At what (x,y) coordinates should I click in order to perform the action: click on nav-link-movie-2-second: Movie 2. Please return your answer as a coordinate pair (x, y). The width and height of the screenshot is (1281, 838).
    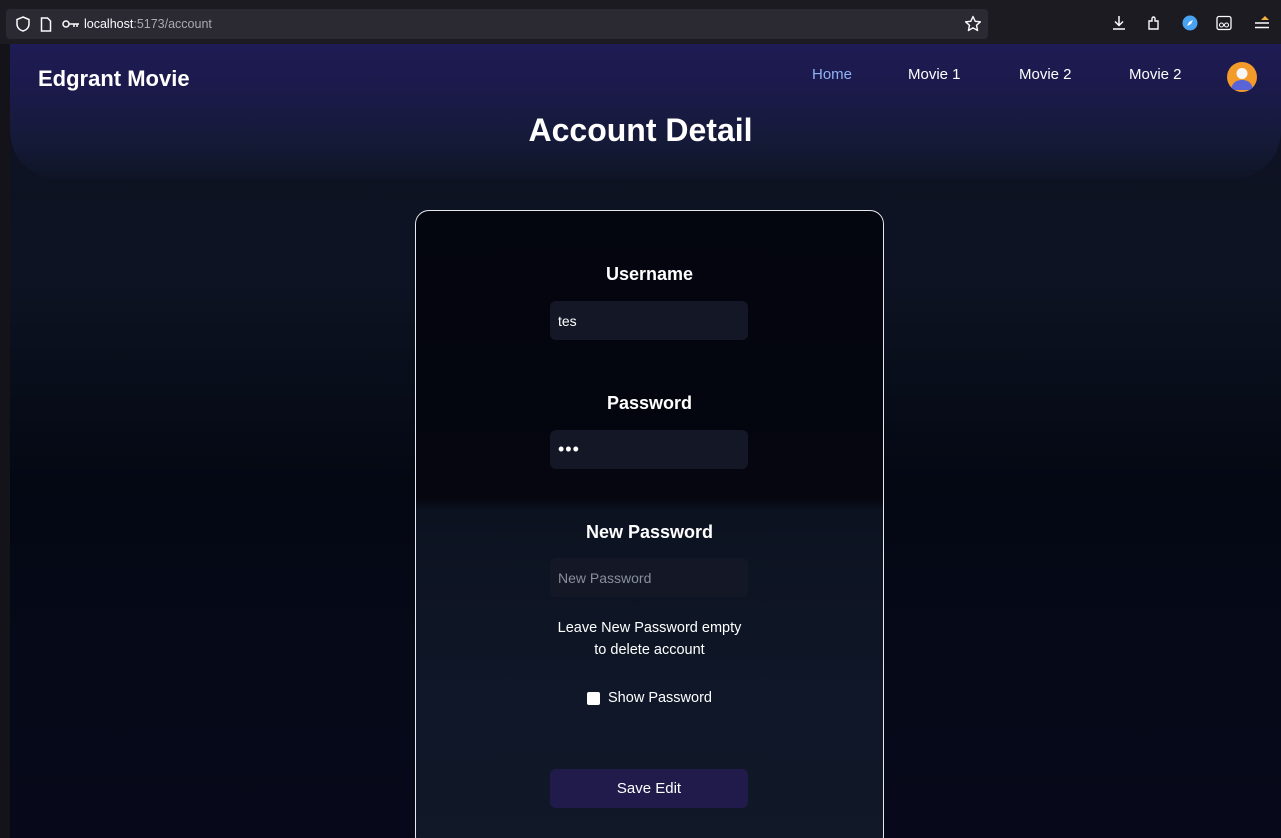
    Looking at the image, I should click on (1155, 74).